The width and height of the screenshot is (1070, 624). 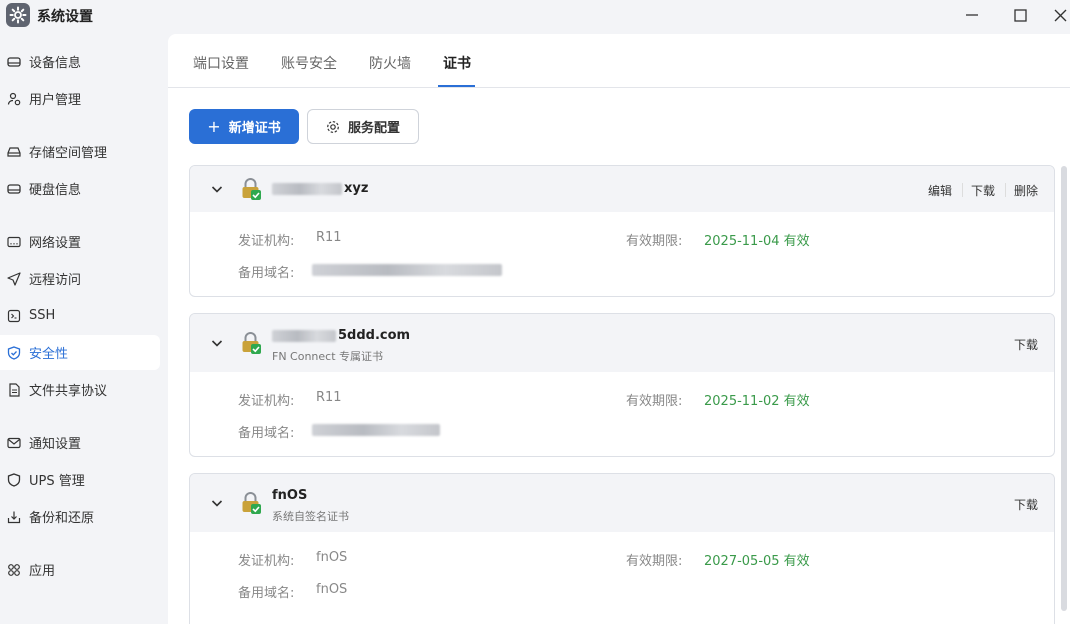 I want to click on sidebar-item-device-info: 设备信息, so click(x=80, y=61).